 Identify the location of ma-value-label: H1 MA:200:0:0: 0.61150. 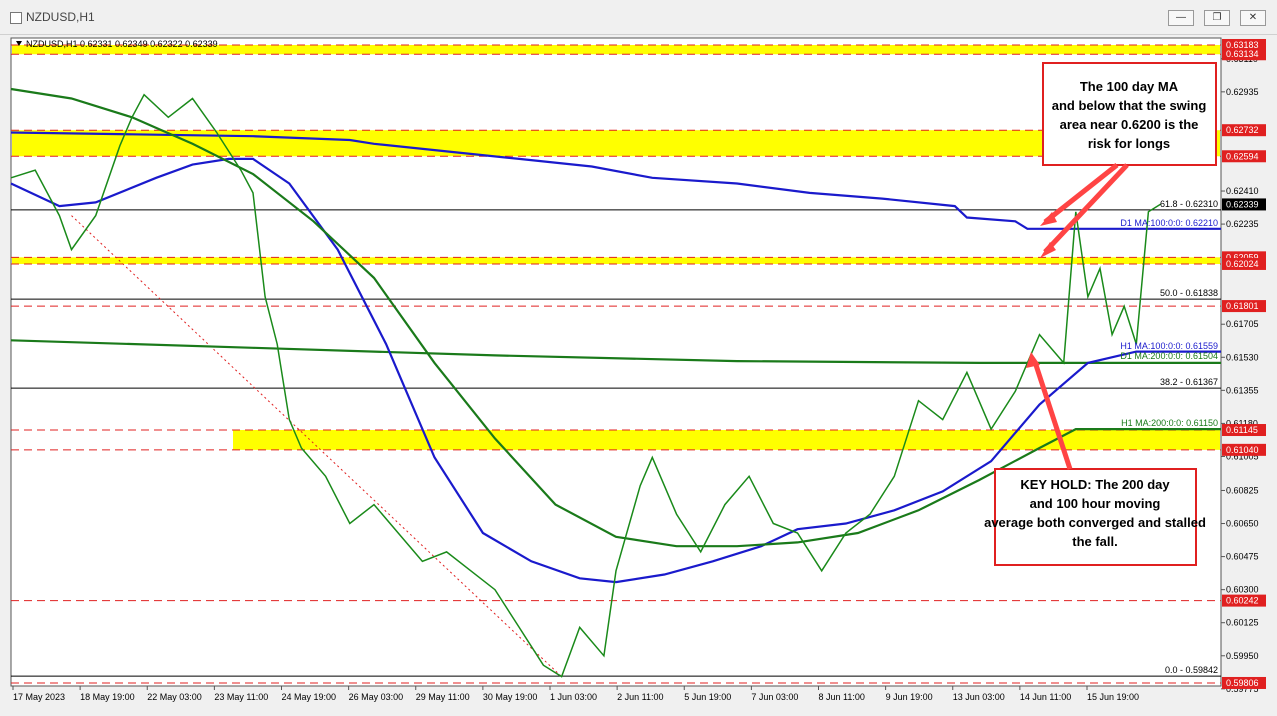
(1169, 423).